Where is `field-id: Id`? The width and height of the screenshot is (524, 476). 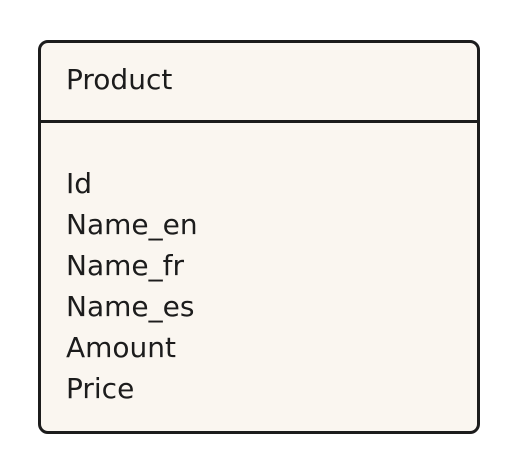
field-id: Id is located at coordinates (79, 183).